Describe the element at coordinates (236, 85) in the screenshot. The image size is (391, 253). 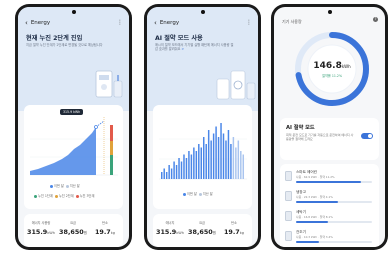
I see `appliance-illustration-icon` at that location.